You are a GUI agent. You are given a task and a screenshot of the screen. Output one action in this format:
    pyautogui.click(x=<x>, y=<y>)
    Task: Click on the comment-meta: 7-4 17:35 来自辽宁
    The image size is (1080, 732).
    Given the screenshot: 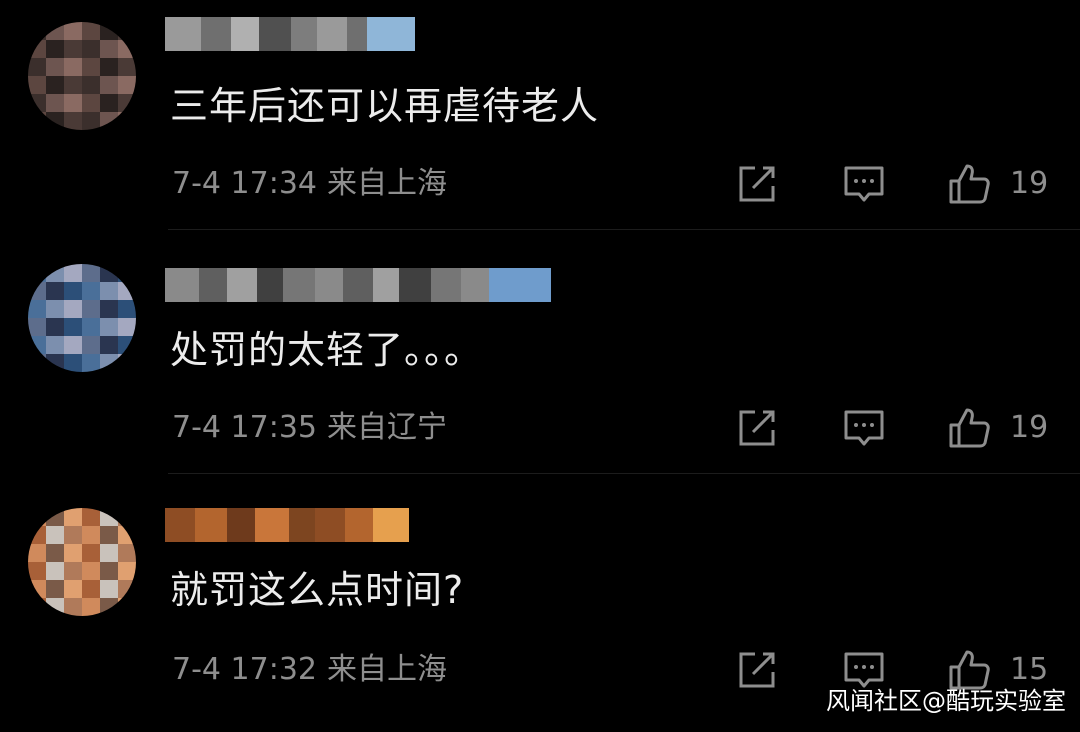 What is the action you would take?
    pyautogui.click(x=309, y=428)
    